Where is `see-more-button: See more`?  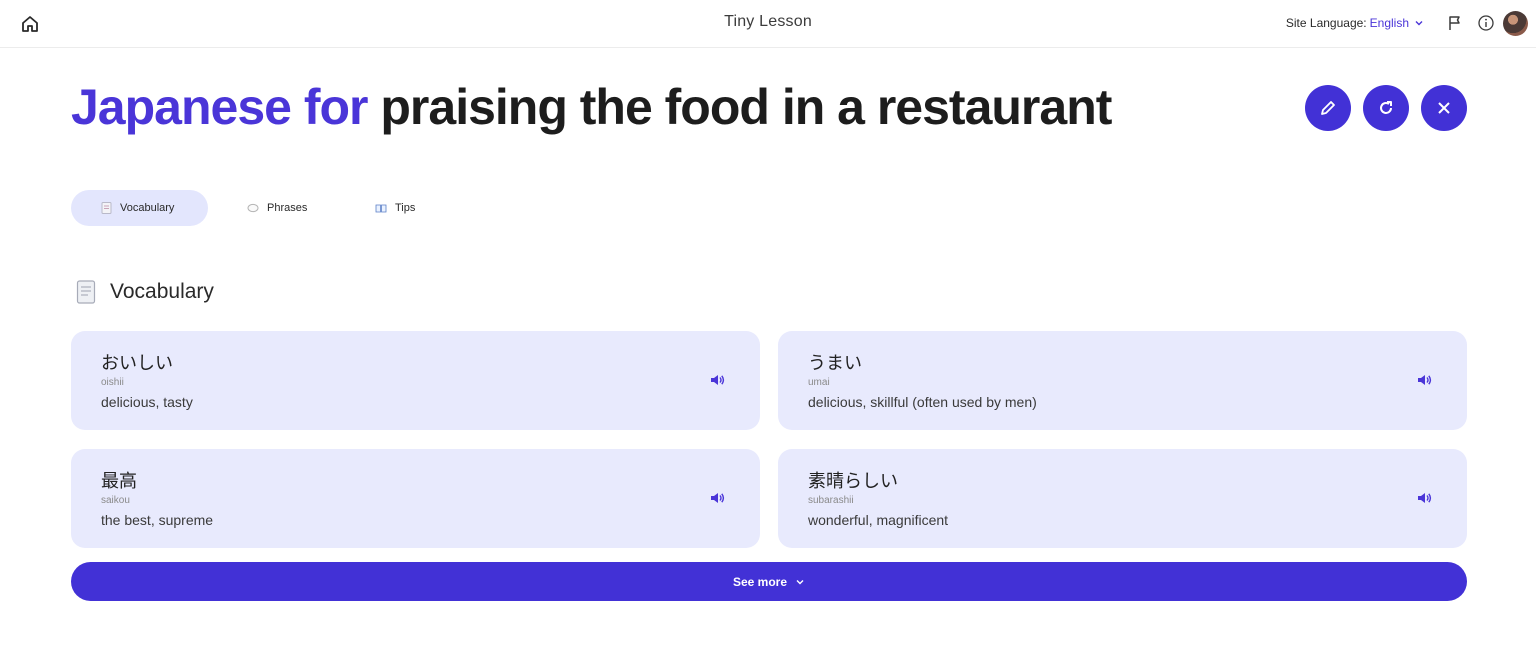
see-more-button: See more is located at coordinates (769, 581).